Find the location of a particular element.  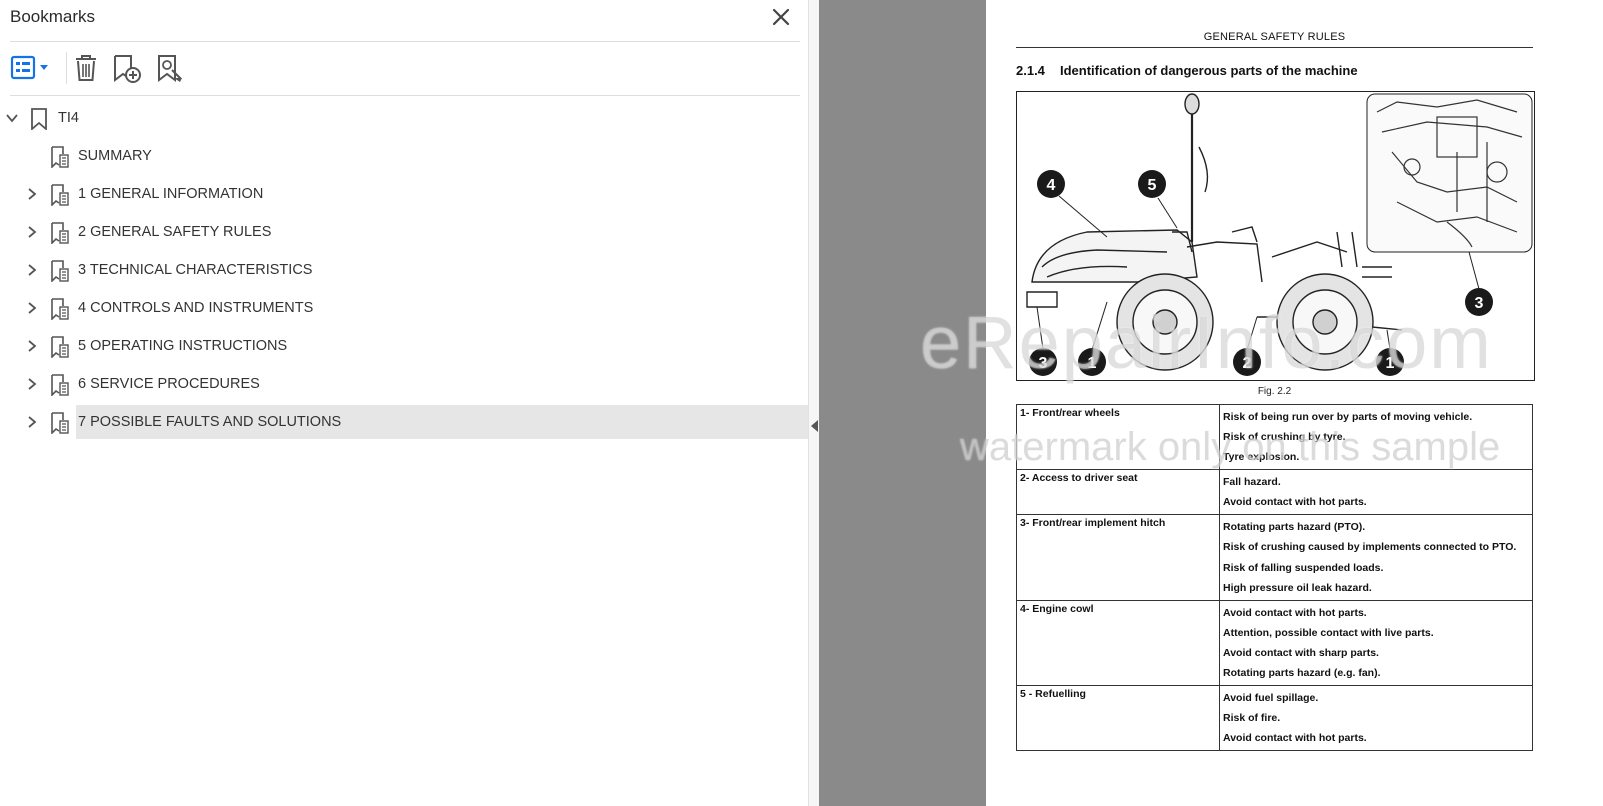

trash-icon is located at coordinates (86, 68).